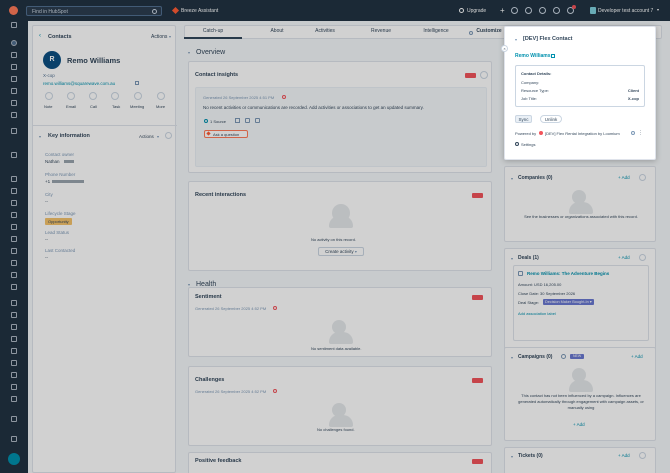 Image resolution: width=670 pixels, height=473 pixels. Describe the element at coordinates (582, 133) in the screenshot. I see `powered-by-integration: [DEV] Flex Rental Integration by Loomium` at that location.